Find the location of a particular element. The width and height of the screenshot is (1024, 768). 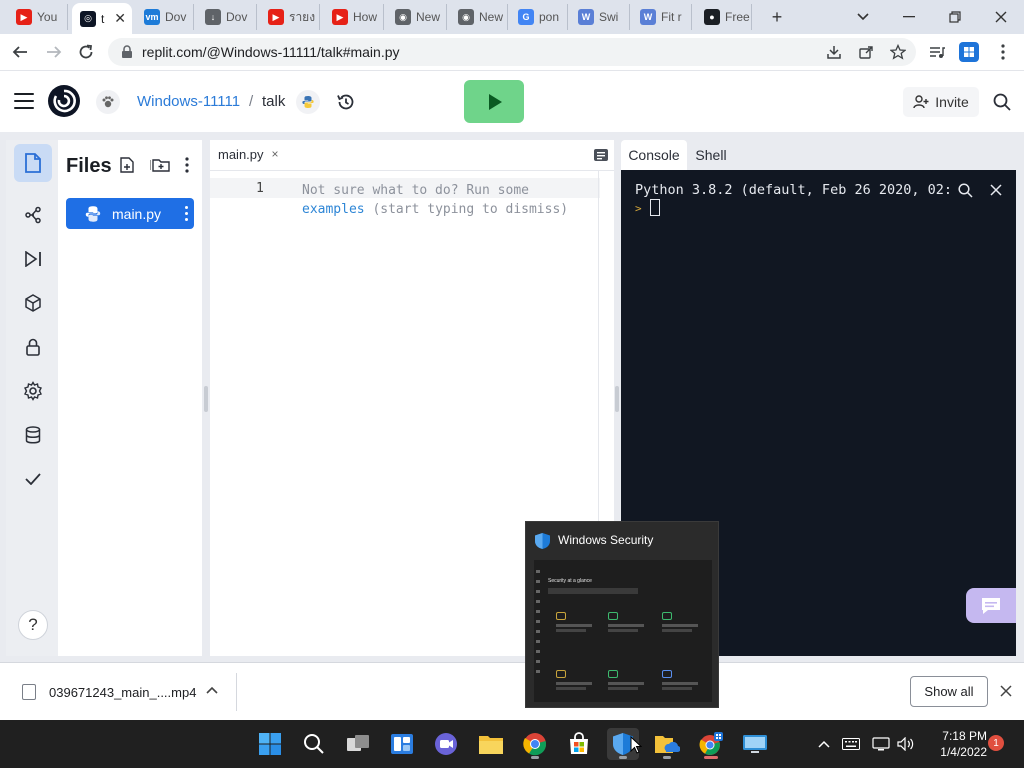

tab-search-chevron-icon is located at coordinates (863, 17).